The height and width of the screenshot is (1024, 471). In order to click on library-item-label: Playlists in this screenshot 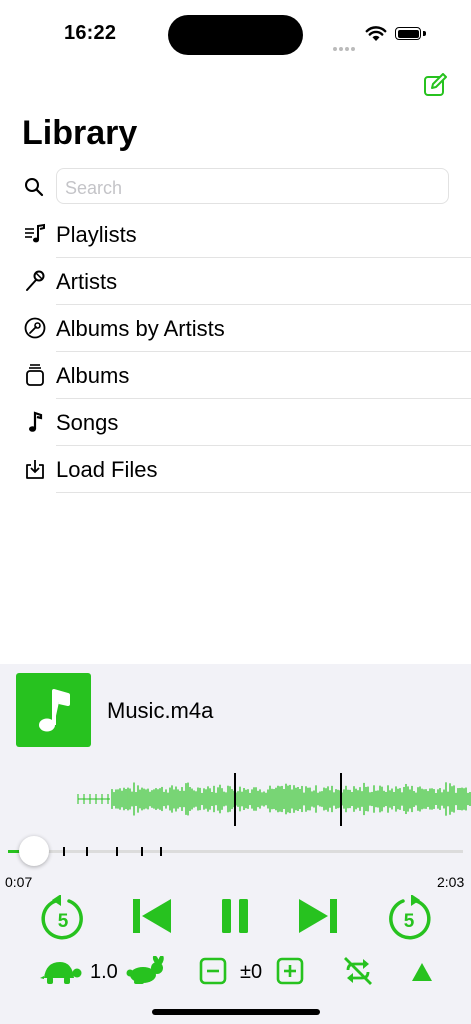, I will do `click(96, 234)`.